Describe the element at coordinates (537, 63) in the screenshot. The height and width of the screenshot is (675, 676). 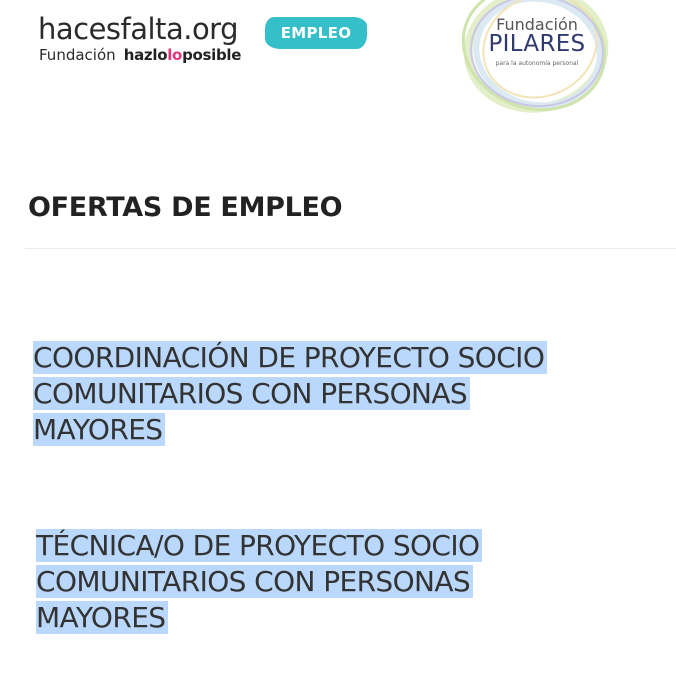
I see `pilares-tagline: para la autonomía personal` at that location.